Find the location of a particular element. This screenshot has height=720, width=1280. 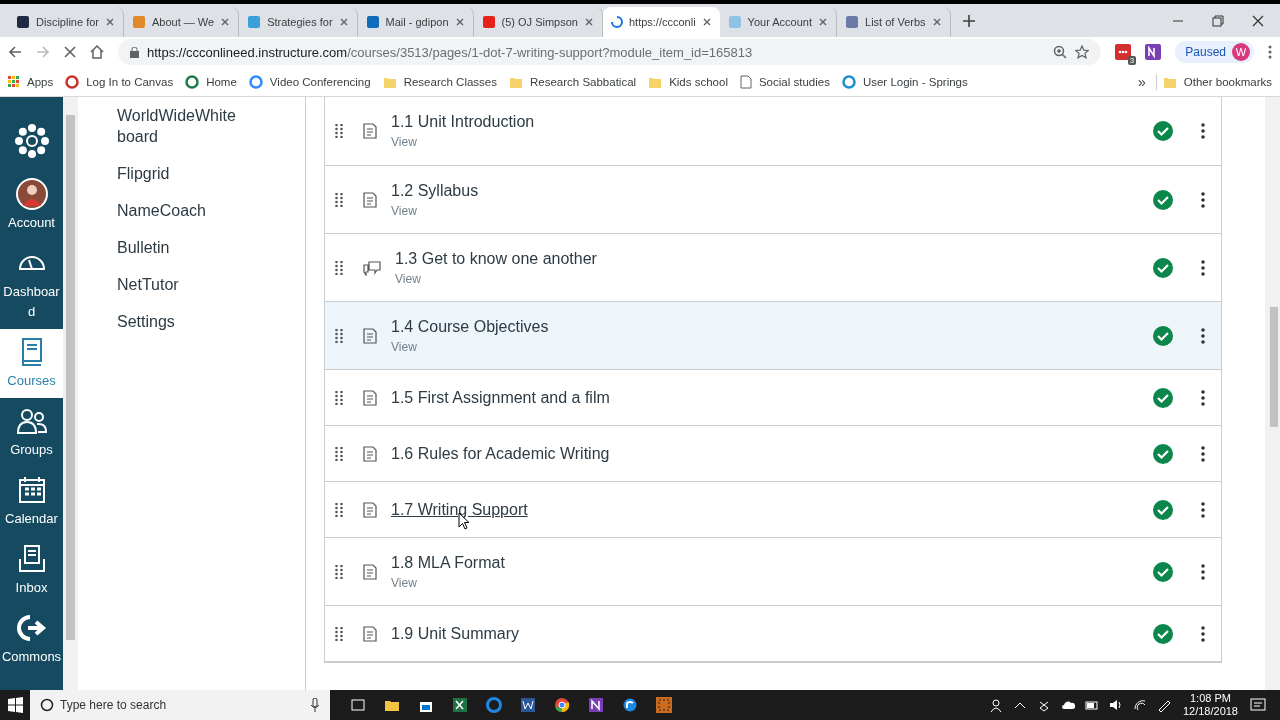

chrome-icon is located at coordinates (562, 705).